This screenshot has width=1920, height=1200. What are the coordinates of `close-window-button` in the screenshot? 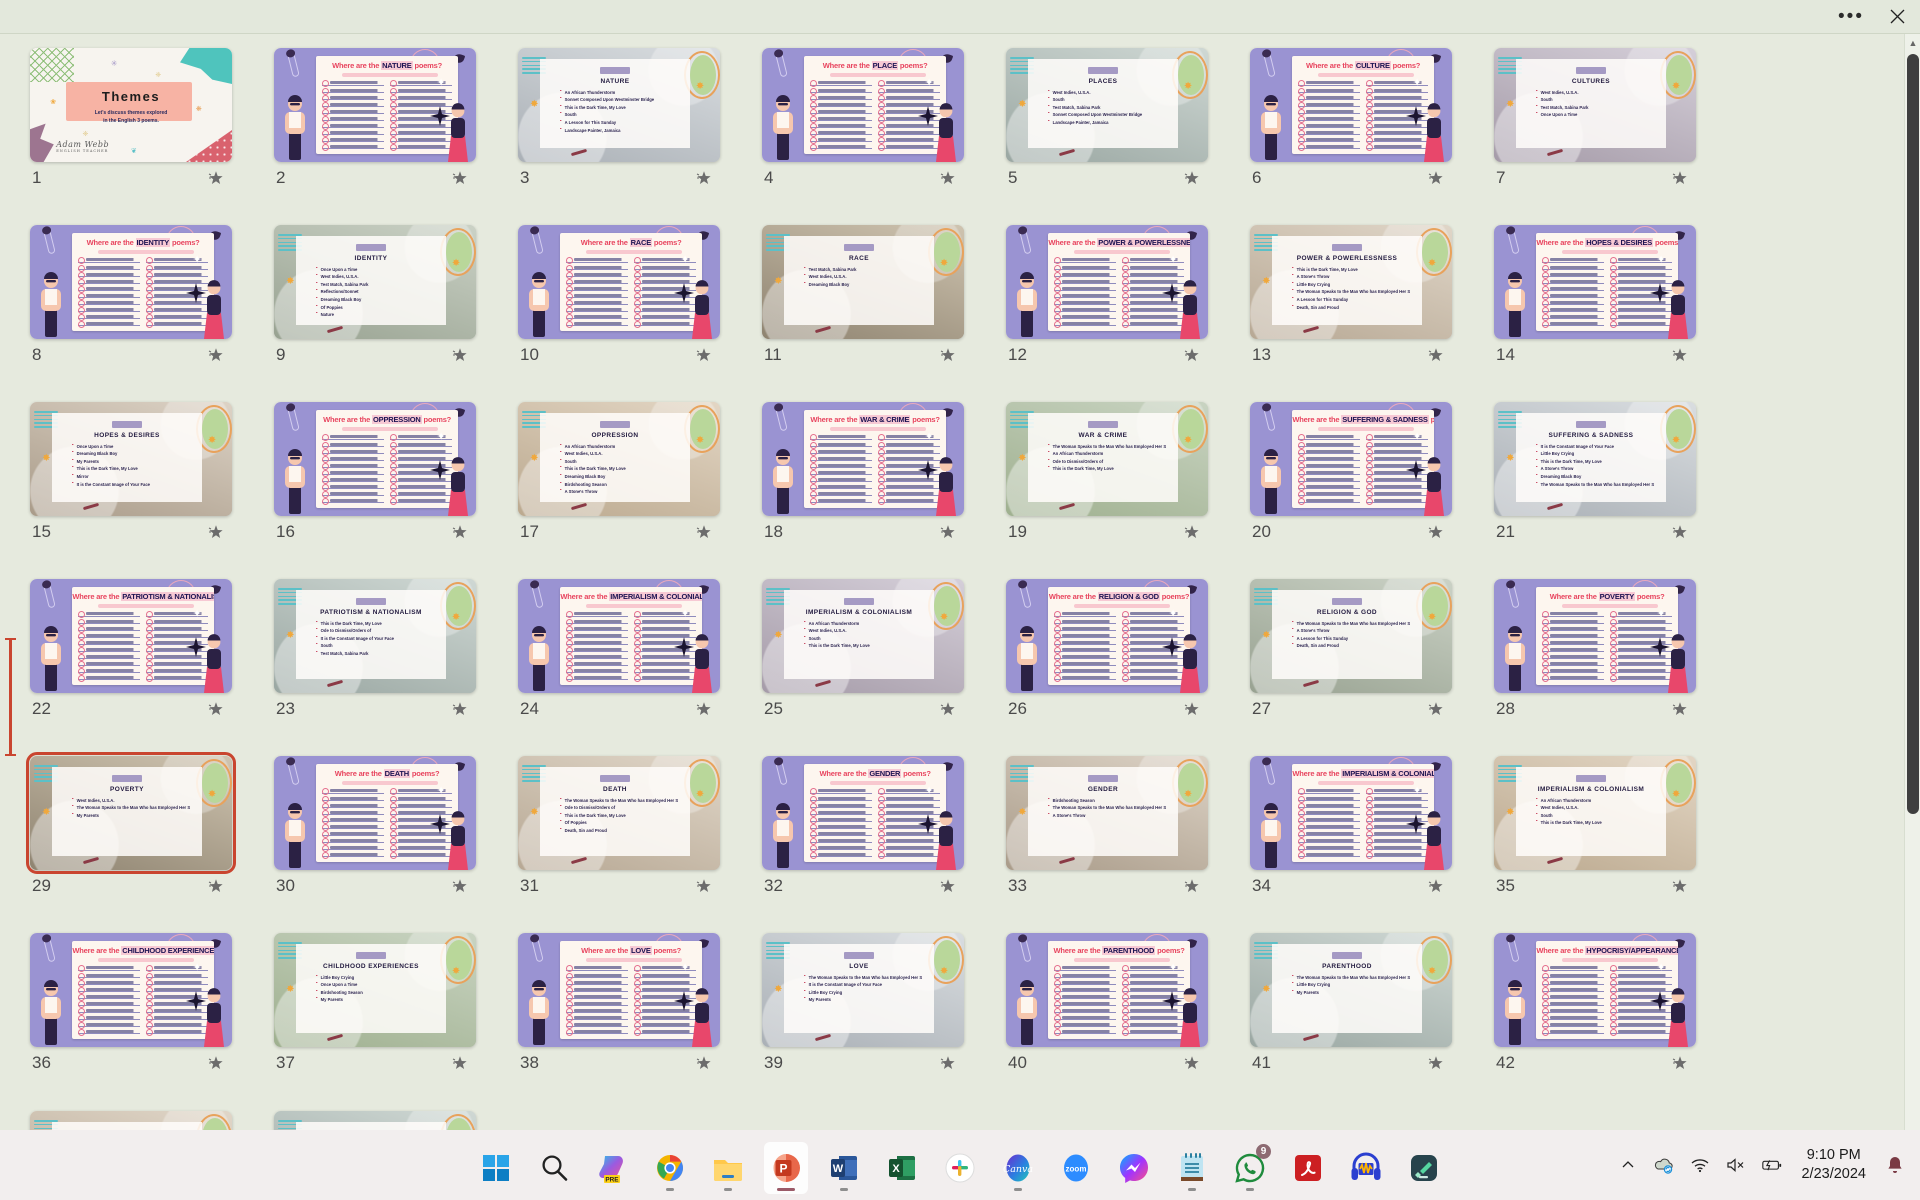 It's located at (1897, 17).